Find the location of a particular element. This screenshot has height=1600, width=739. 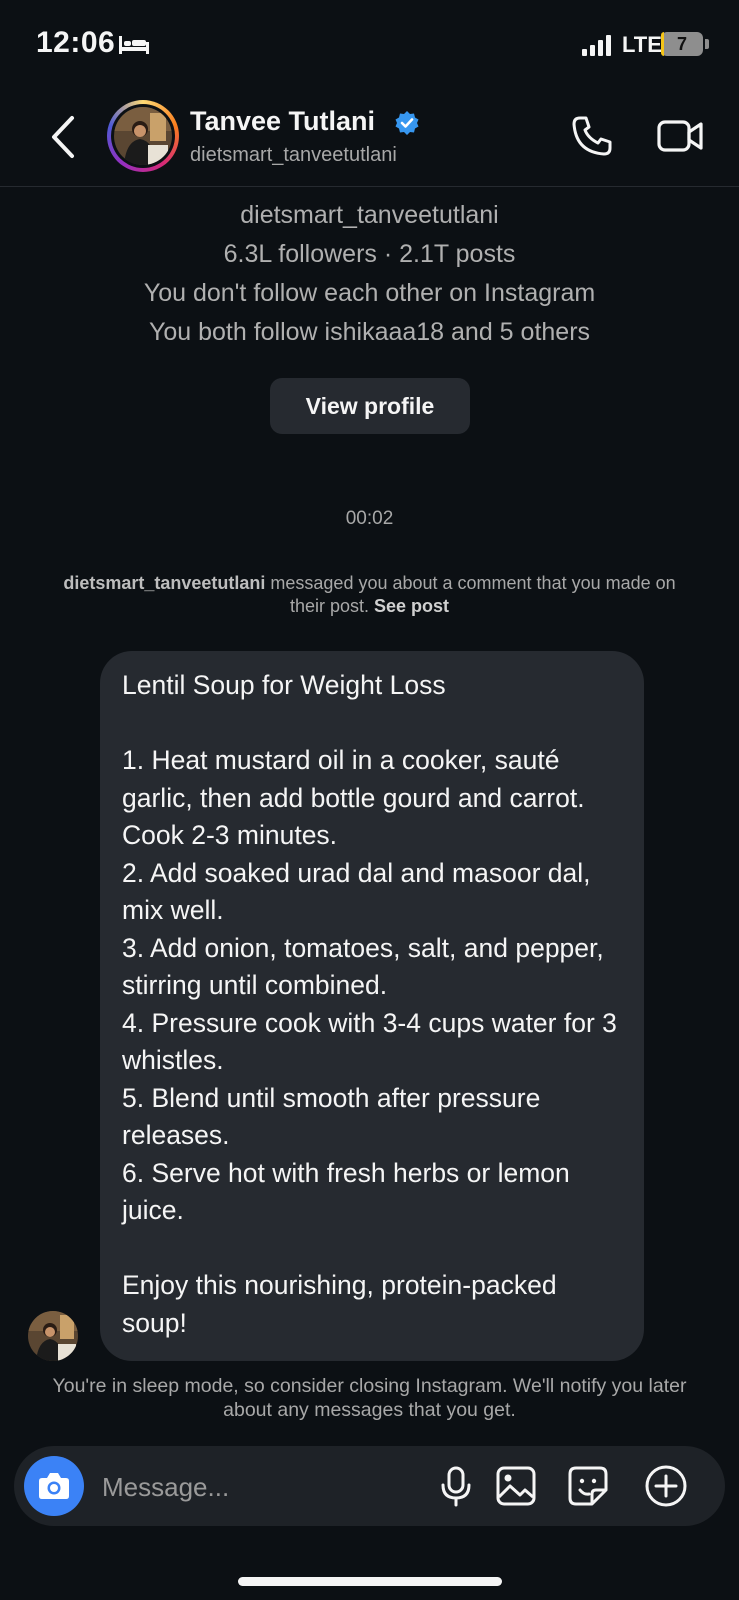

sleep-bed-icon is located at coordinates (134, 45).